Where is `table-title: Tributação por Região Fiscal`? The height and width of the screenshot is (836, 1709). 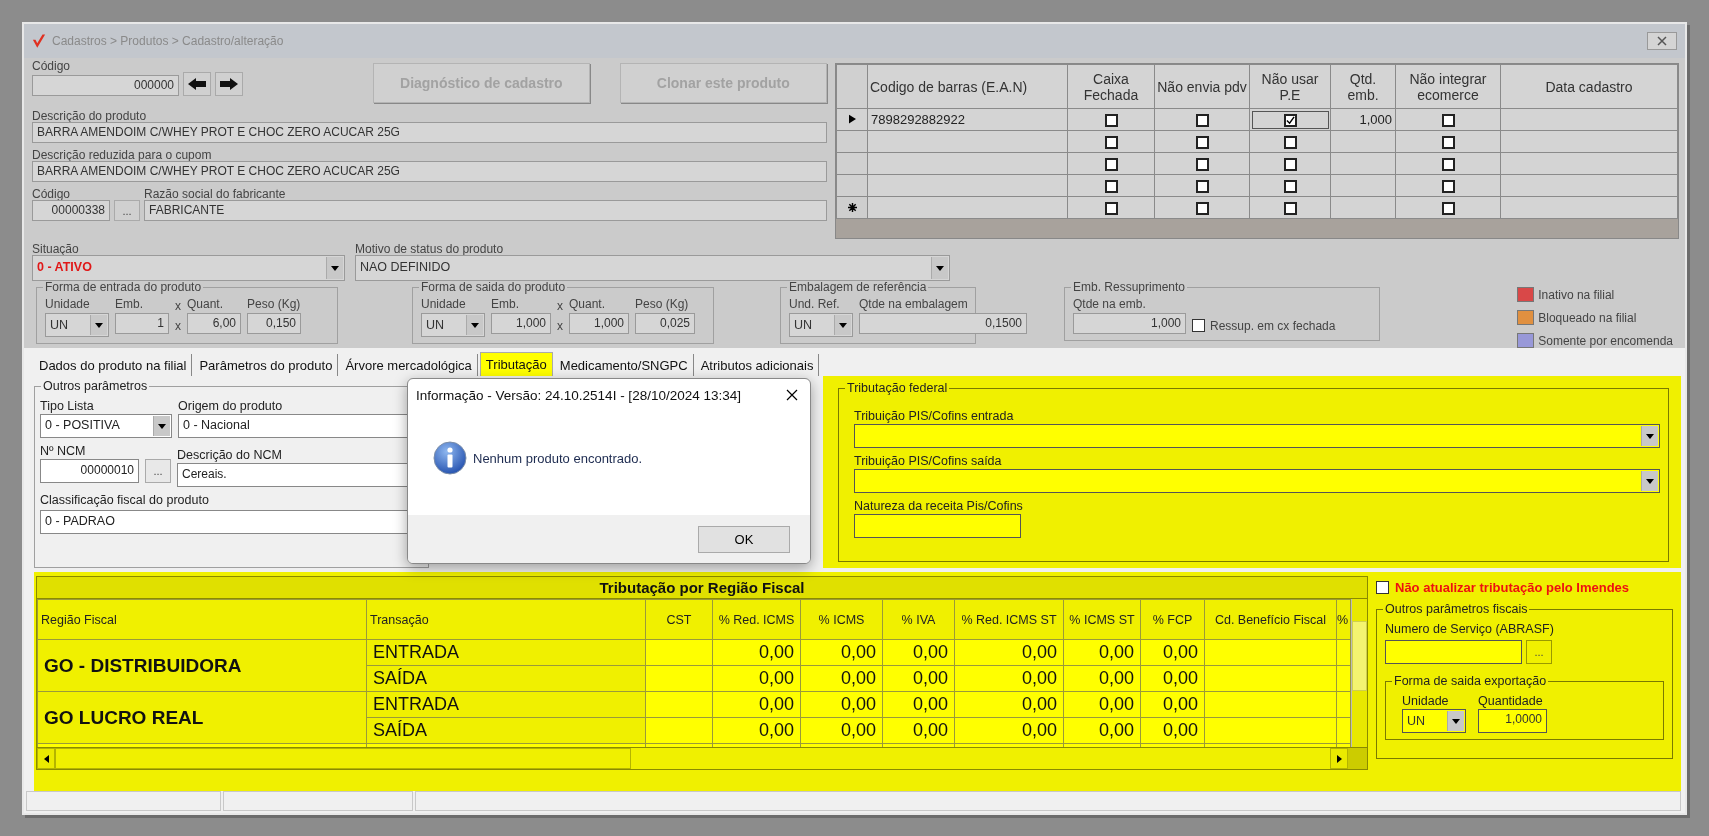 table-title: Tributação por Região Fiscal is located at coordinates (702, 588).